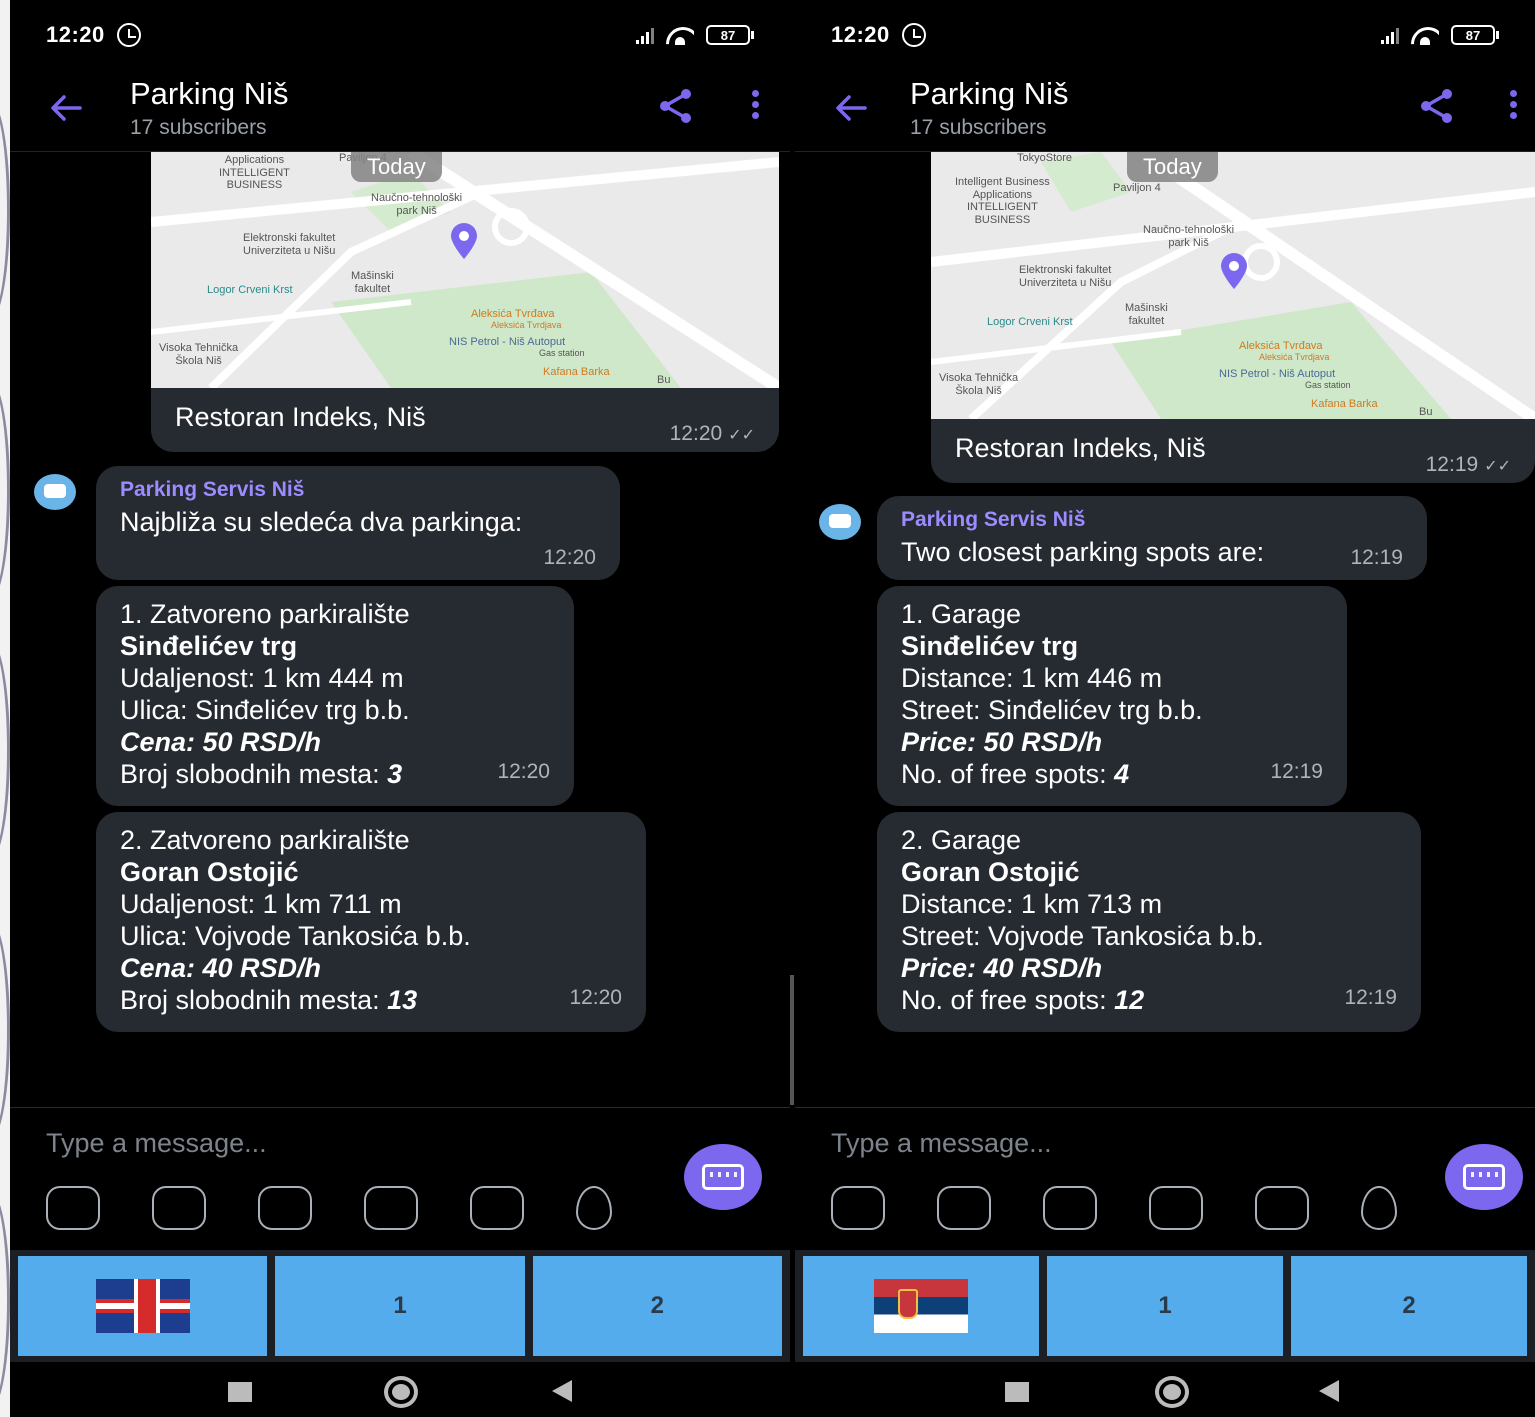 This screenshot has width=1535, height=1417. Describe the element at coordinates (254, 173) in the screenshot. I see `map-label: Applications INTELLIGENT BUSINESS` at that location.